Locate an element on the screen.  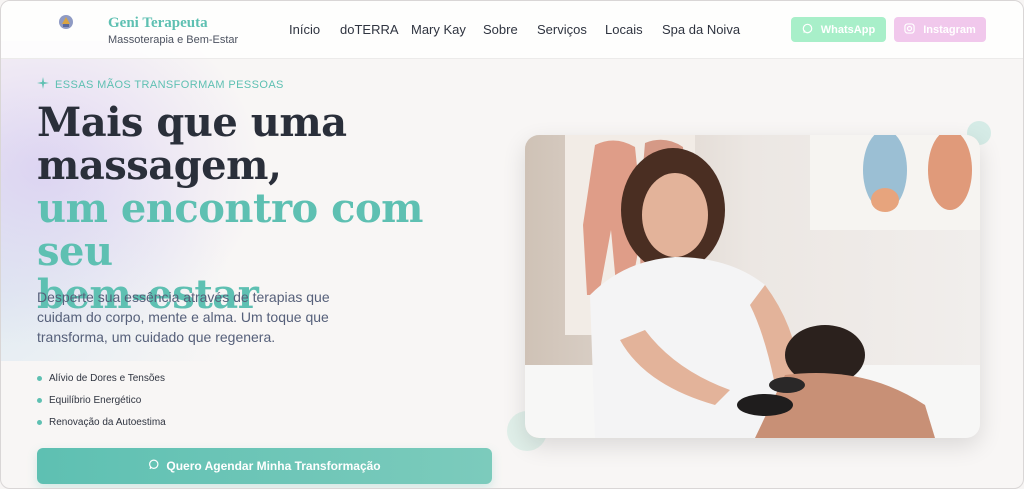
nav-mary-kay: Mary Kay is located at coordinates (438, 29).